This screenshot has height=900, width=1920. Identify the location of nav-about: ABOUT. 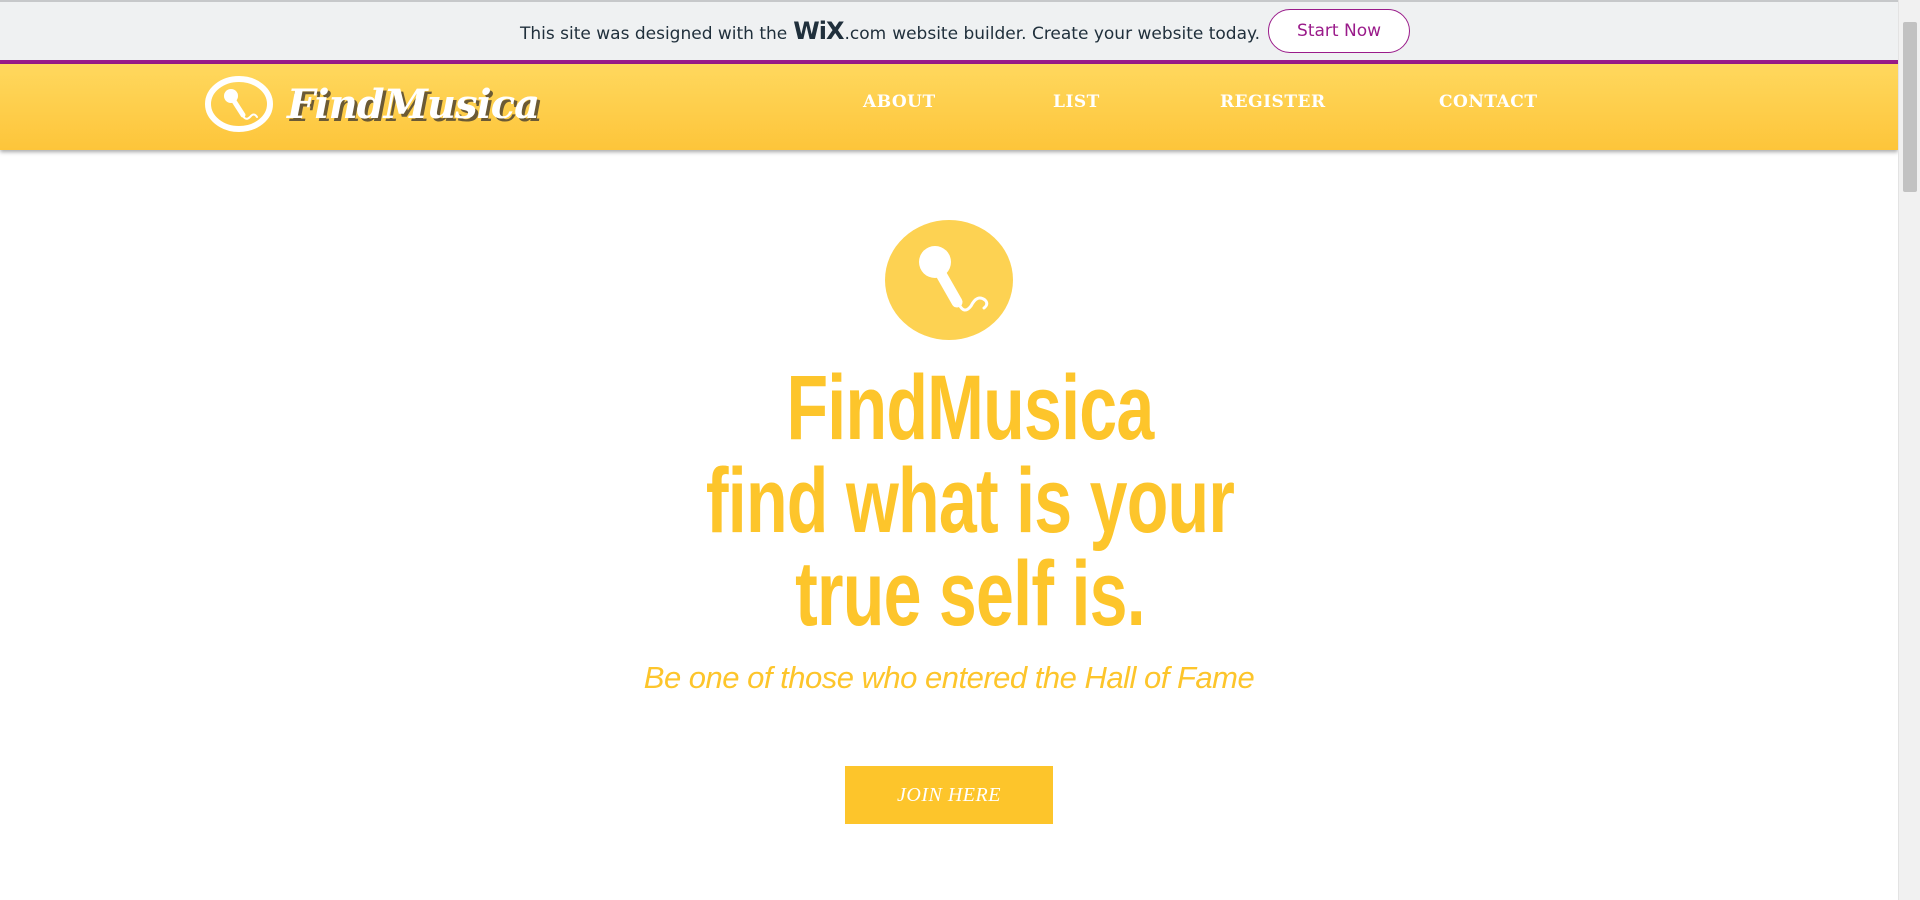
(899, 102).